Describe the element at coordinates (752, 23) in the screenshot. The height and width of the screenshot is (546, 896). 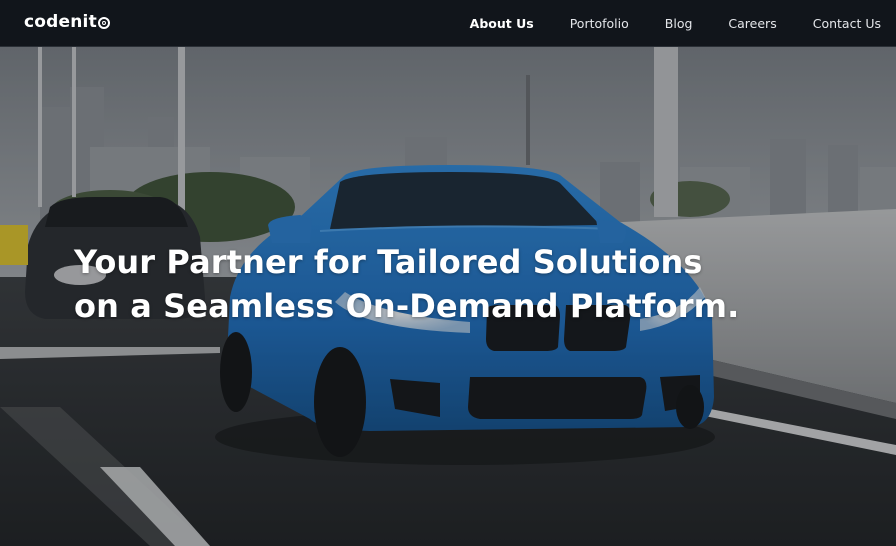
I see `nav-item-careers: Careers` at that location.